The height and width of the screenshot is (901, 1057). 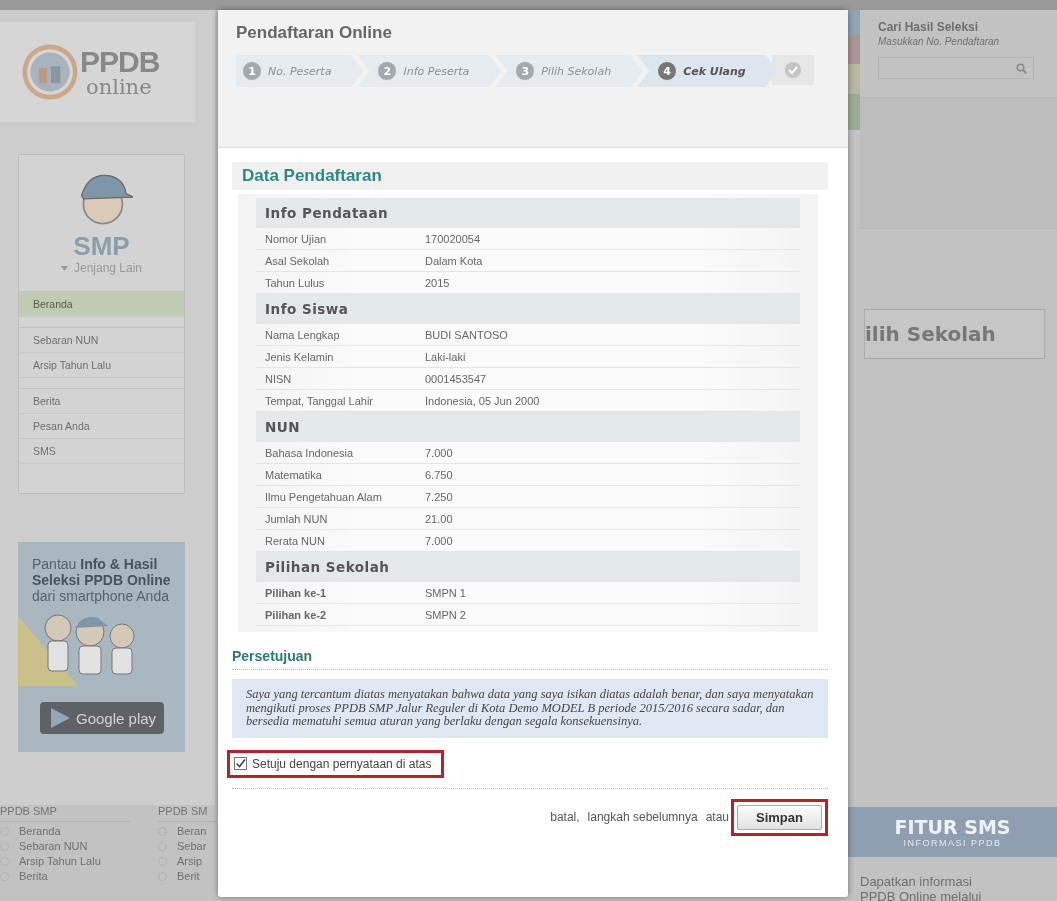 What do you see at coordinates (528, 427) in the screenshot?
I see `group-heading: NUN` at bounding box center [528, 427].